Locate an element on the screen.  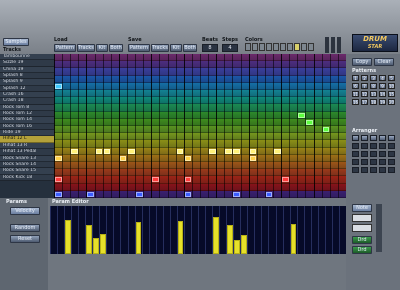
save-pattern-button: Pattern is located at coordinates (139, 48).